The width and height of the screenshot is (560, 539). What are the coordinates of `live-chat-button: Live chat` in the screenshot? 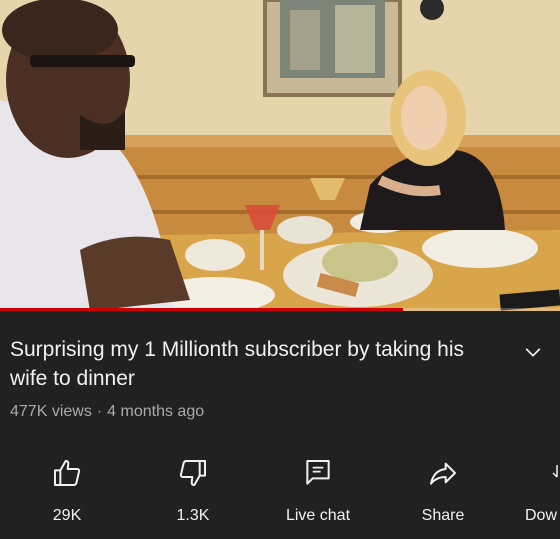 It's located at (318, 490).